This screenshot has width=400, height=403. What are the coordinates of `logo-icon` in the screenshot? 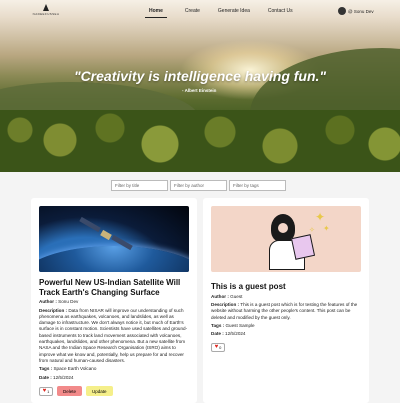 It's located at (46, 7).